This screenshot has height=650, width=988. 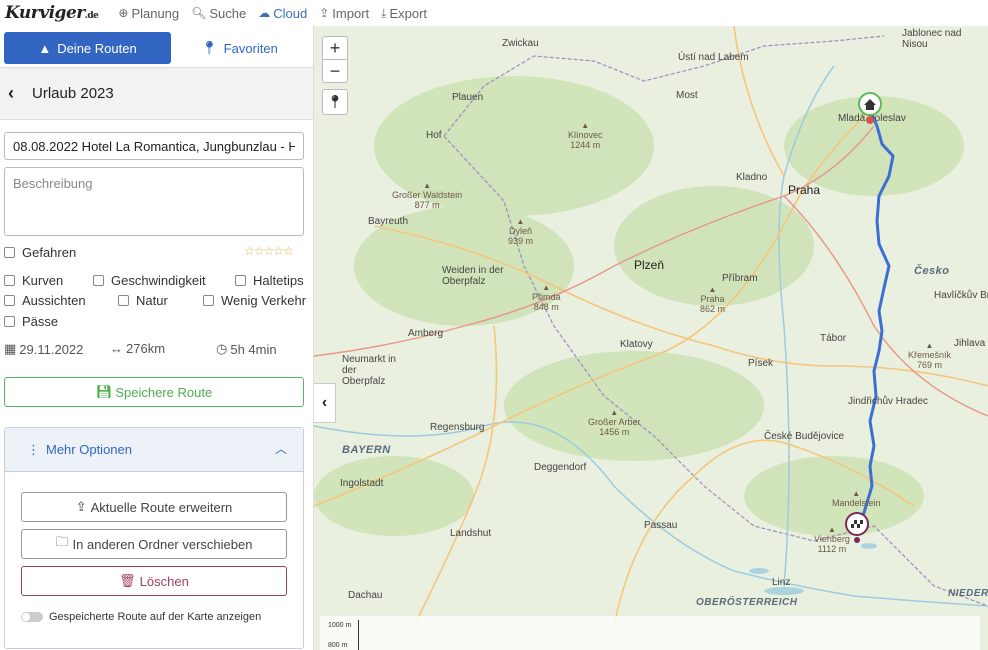 I want to click on place-label: Most, so click(x=687, y=95).